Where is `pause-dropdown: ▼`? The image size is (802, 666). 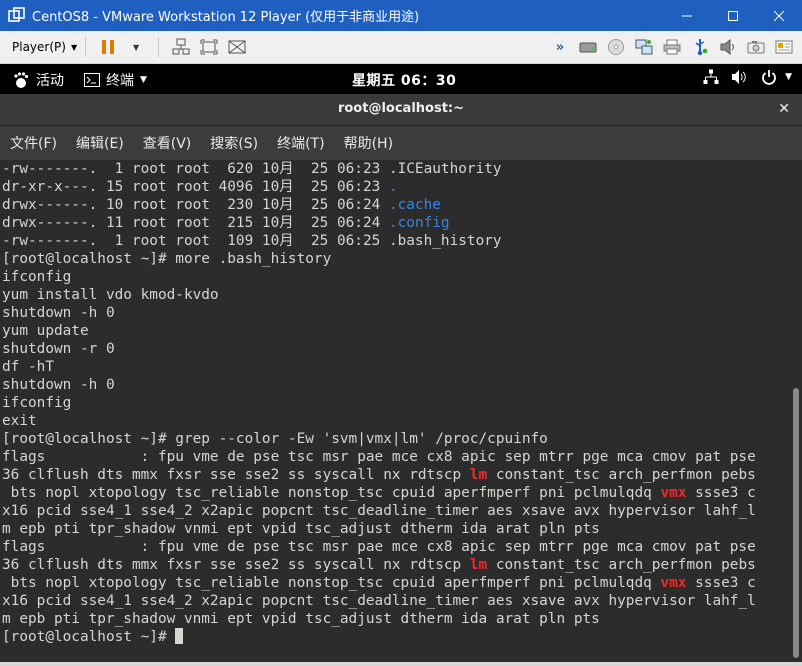
pause-dropdown: ▼ is located at coordinates (136, 47).